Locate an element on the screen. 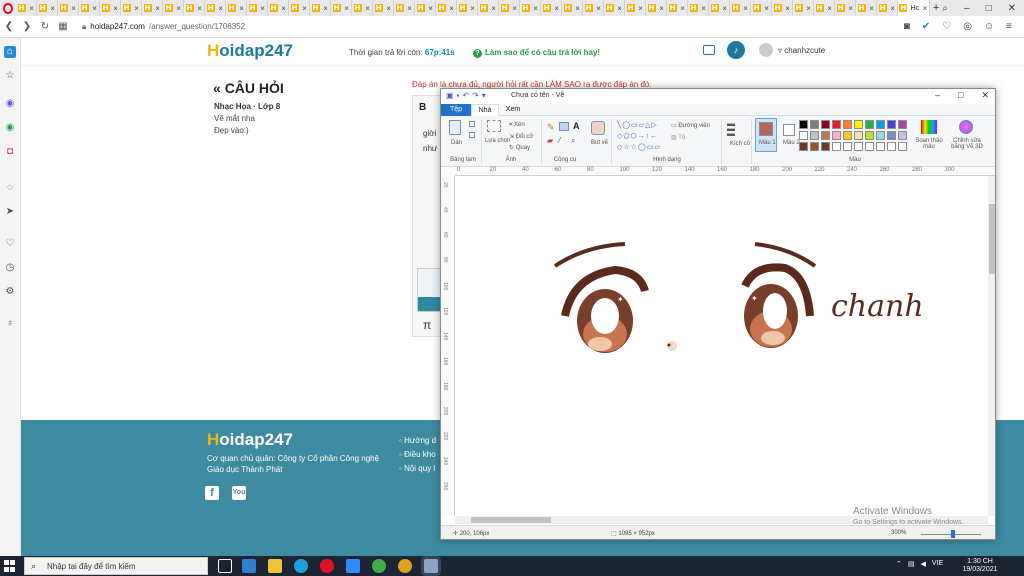 This screenshot has width=1024, height=576. account-icon: ☺ is located at coordinates (989, 26).